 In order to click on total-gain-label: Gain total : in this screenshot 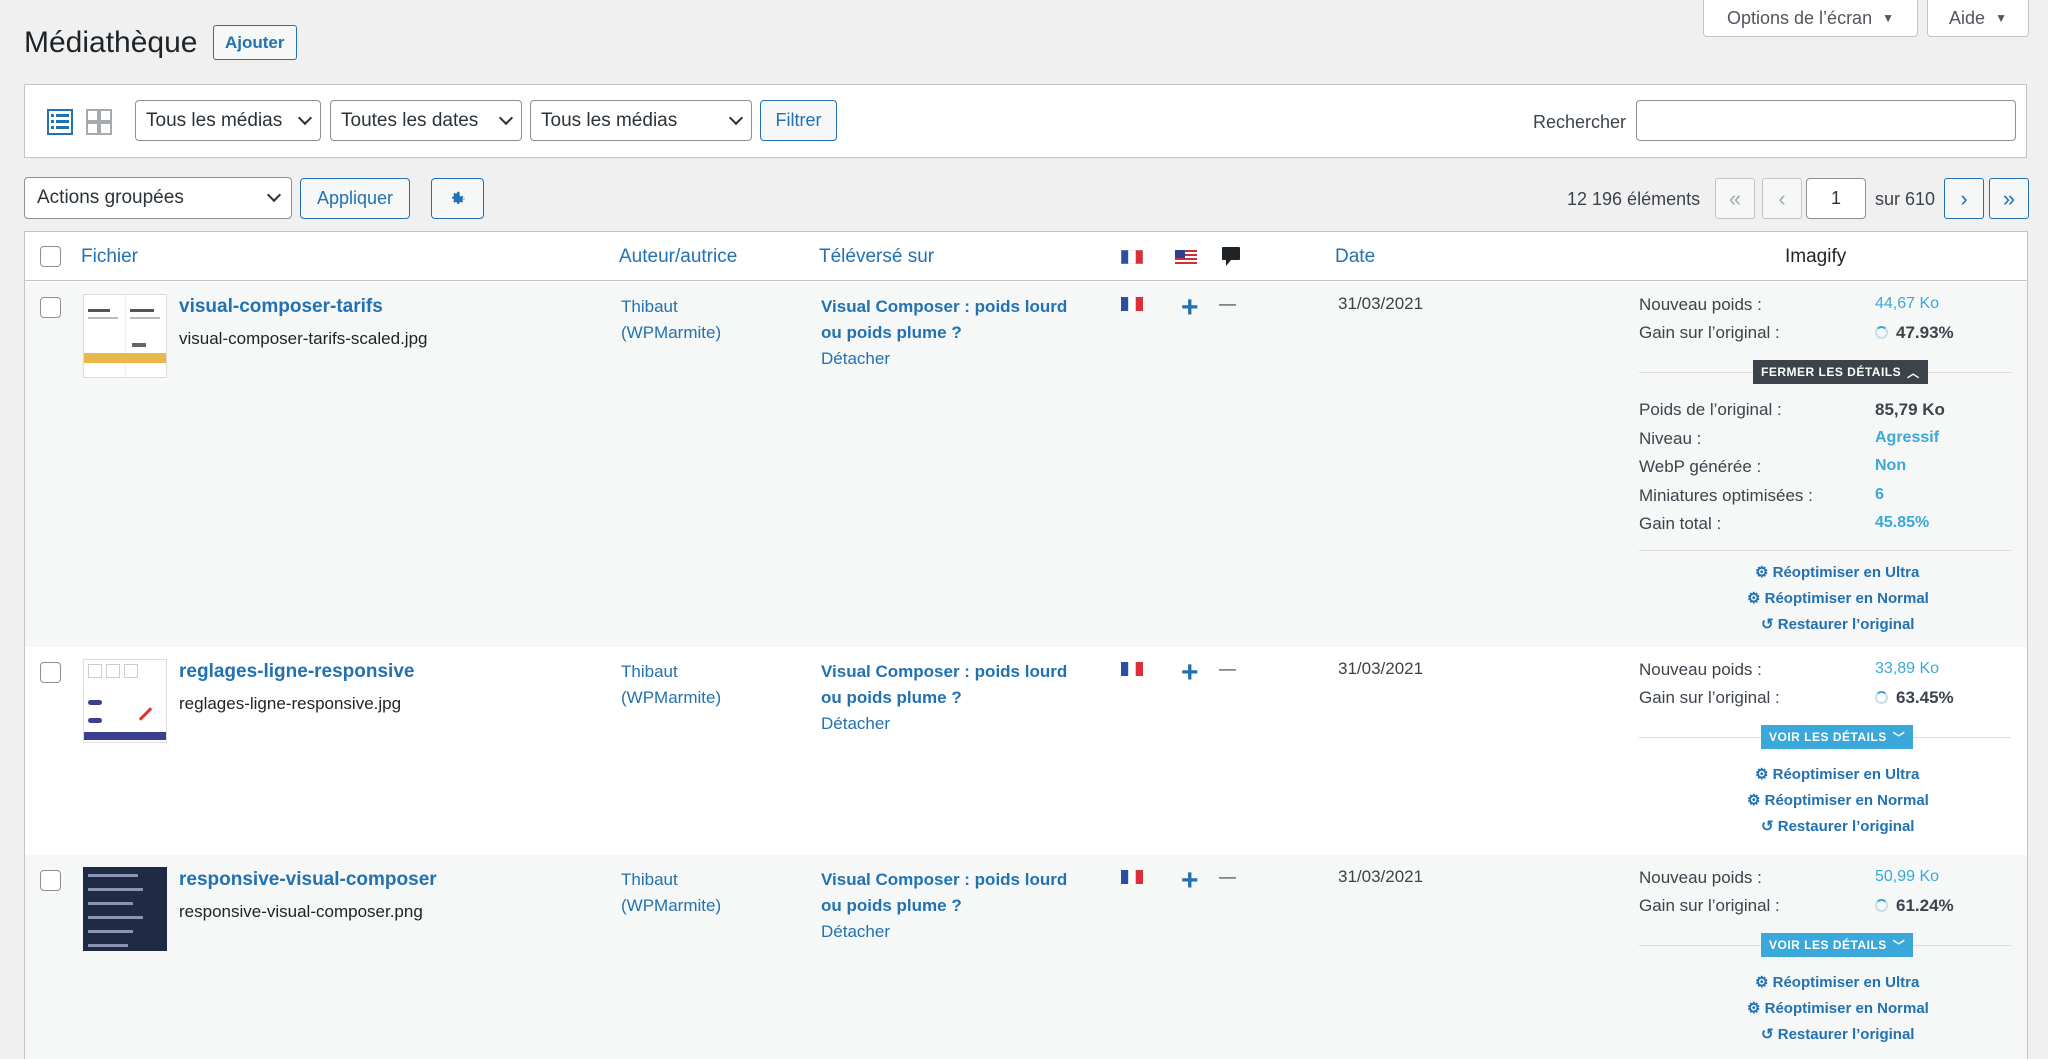, I will do `click(1680, 523)`.